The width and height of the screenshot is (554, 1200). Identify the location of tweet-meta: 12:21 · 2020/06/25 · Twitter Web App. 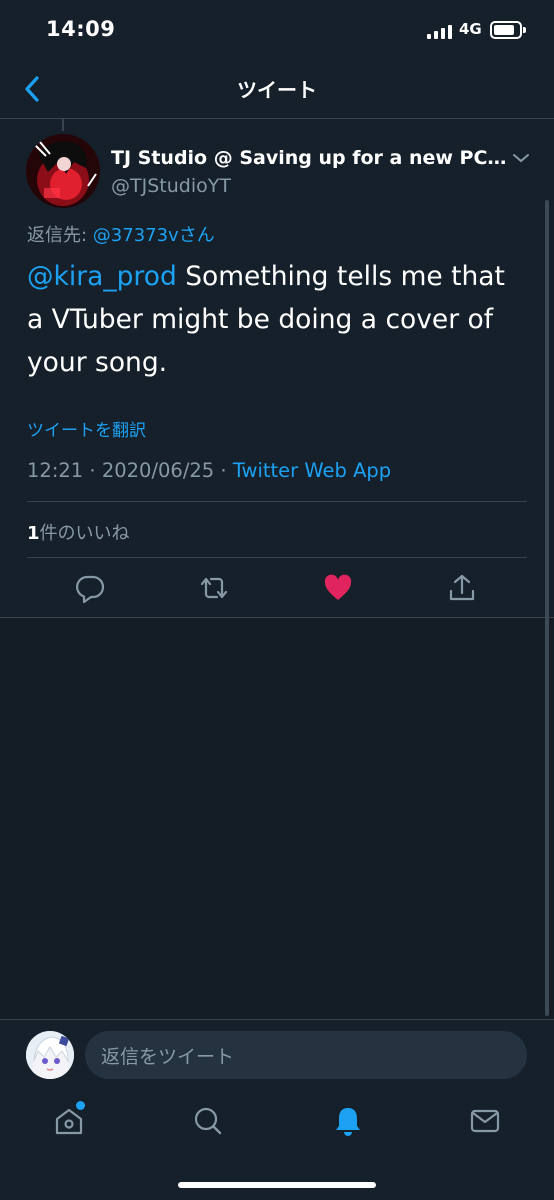
(209, 470).